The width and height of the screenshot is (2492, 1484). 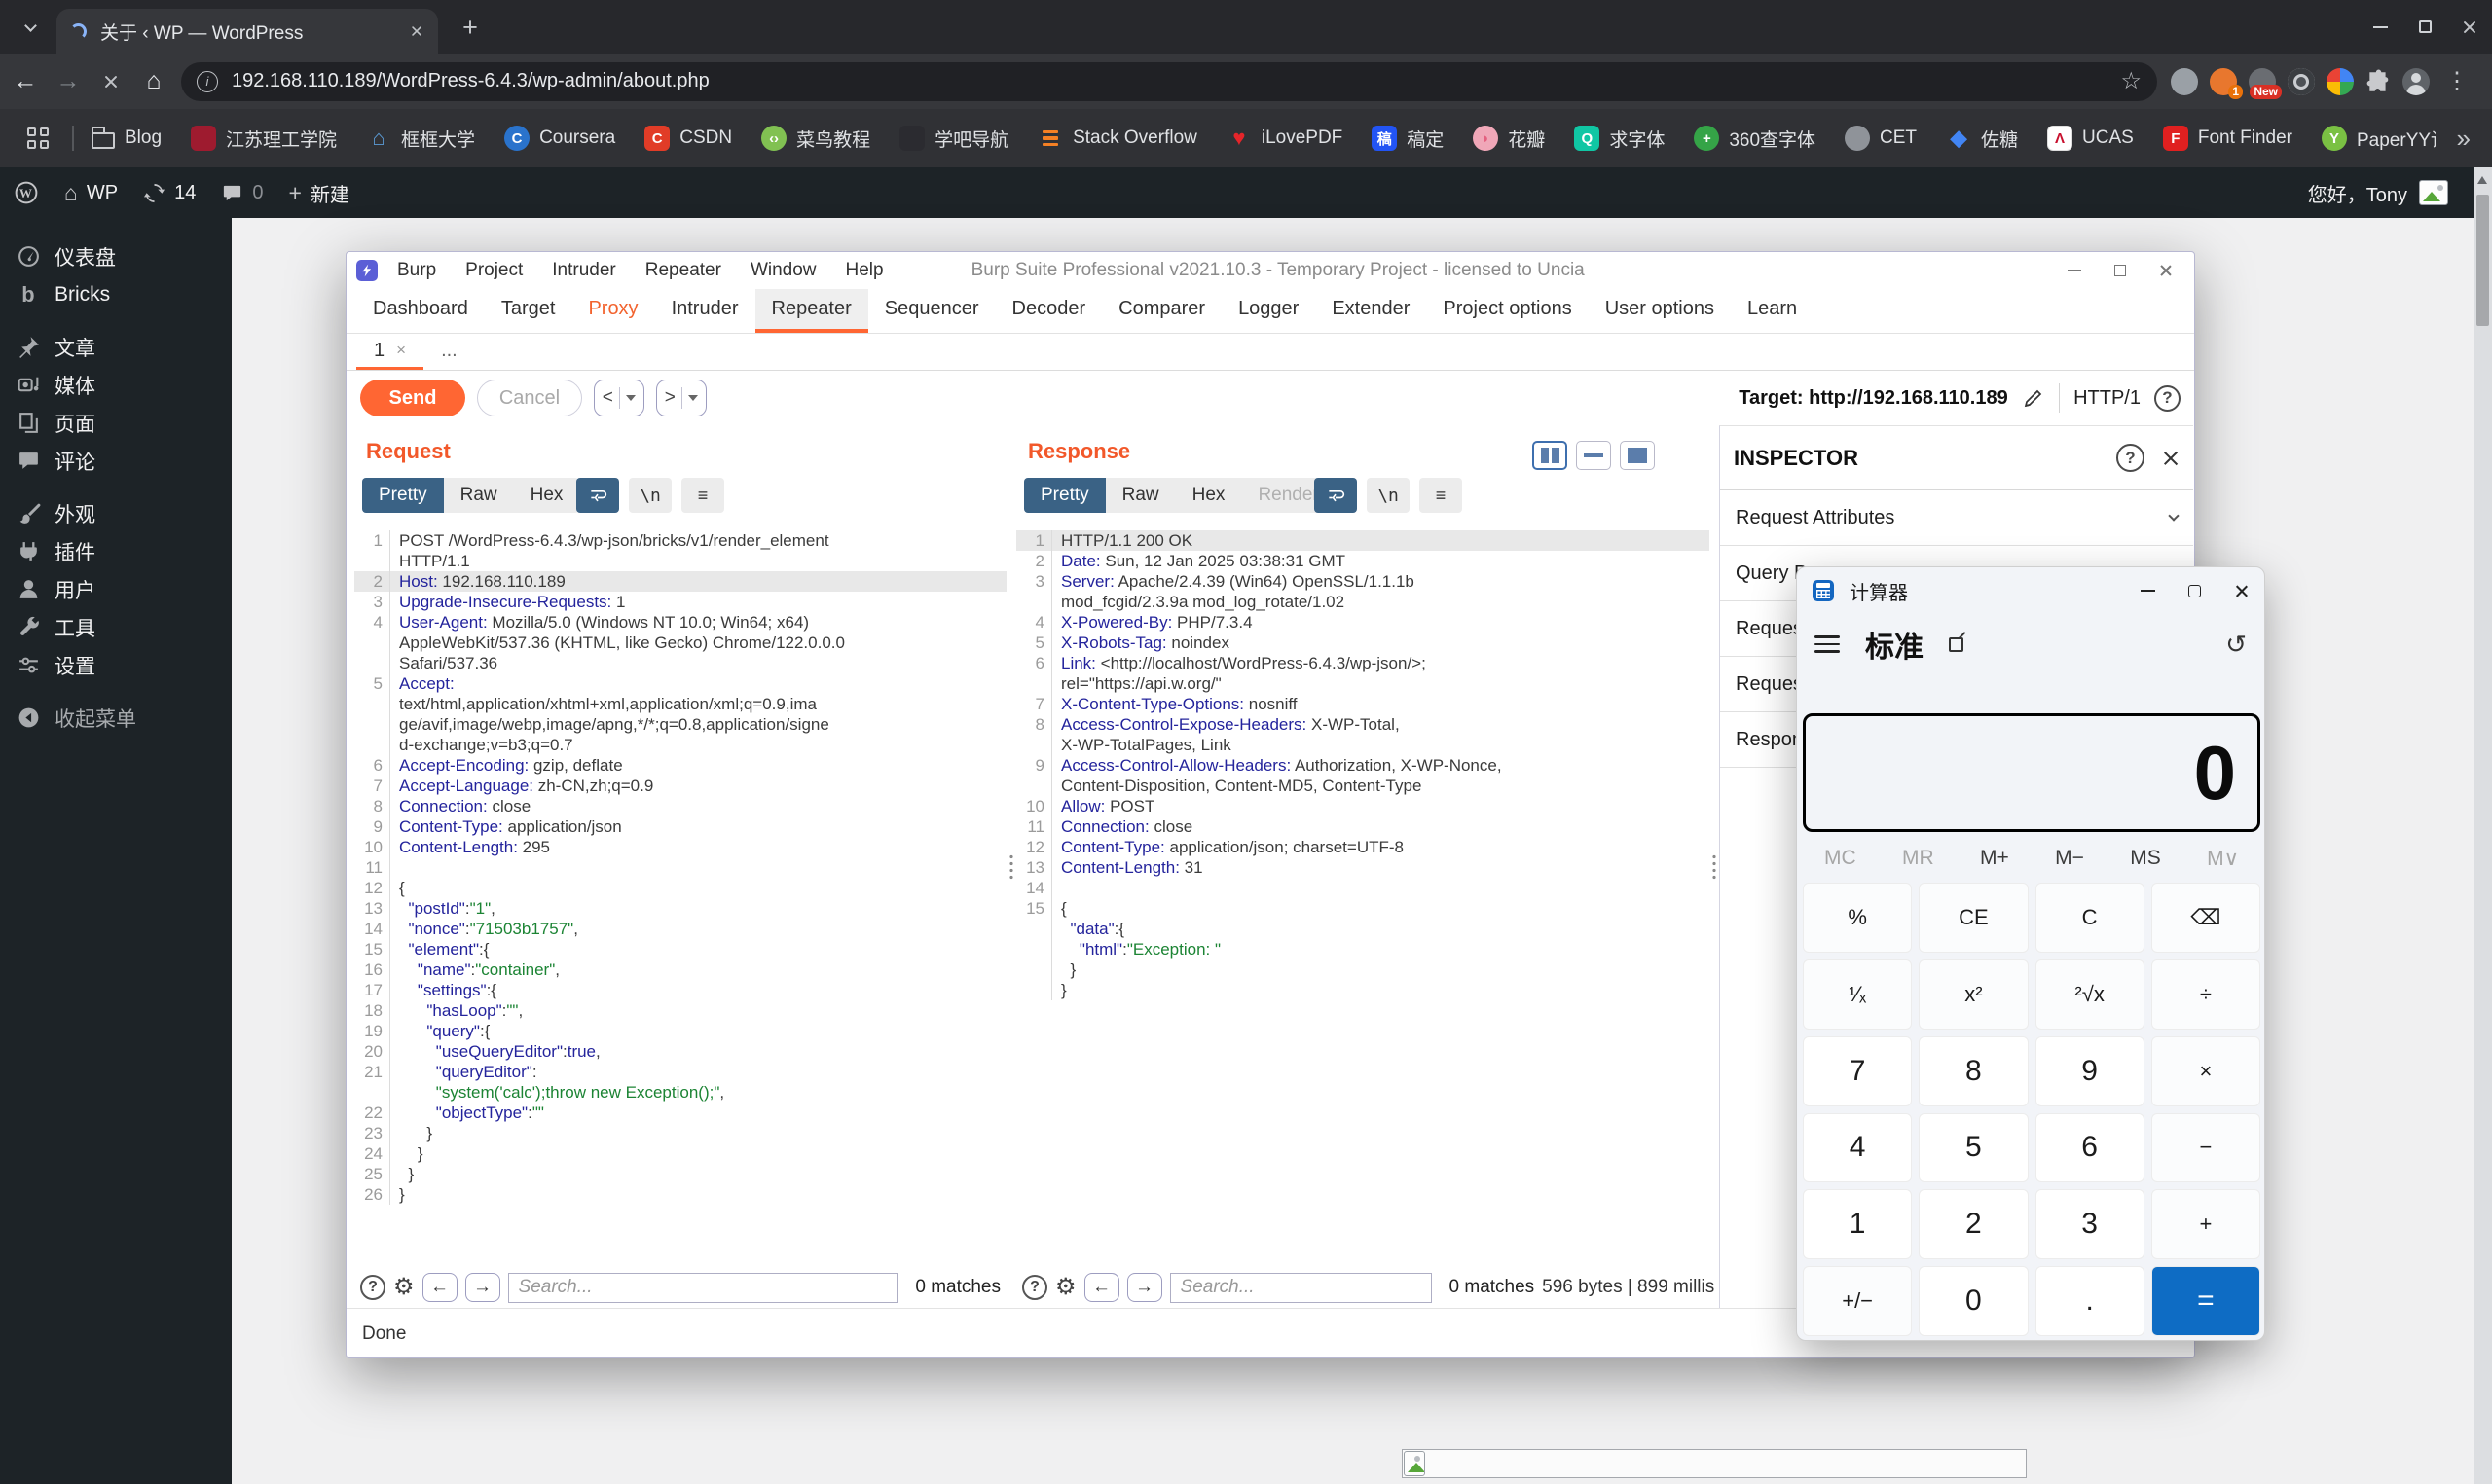 I want to click on tab-repeater: Repeater, so click(x=811, y=311).